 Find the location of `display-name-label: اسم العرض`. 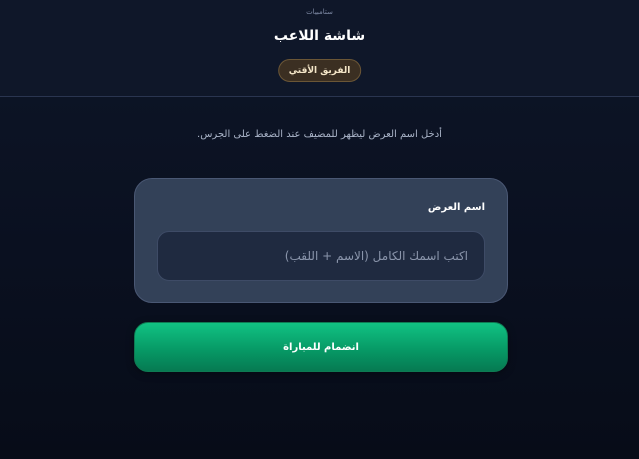

display-name-label: اسم العرض is located at coordinates (456, 207).